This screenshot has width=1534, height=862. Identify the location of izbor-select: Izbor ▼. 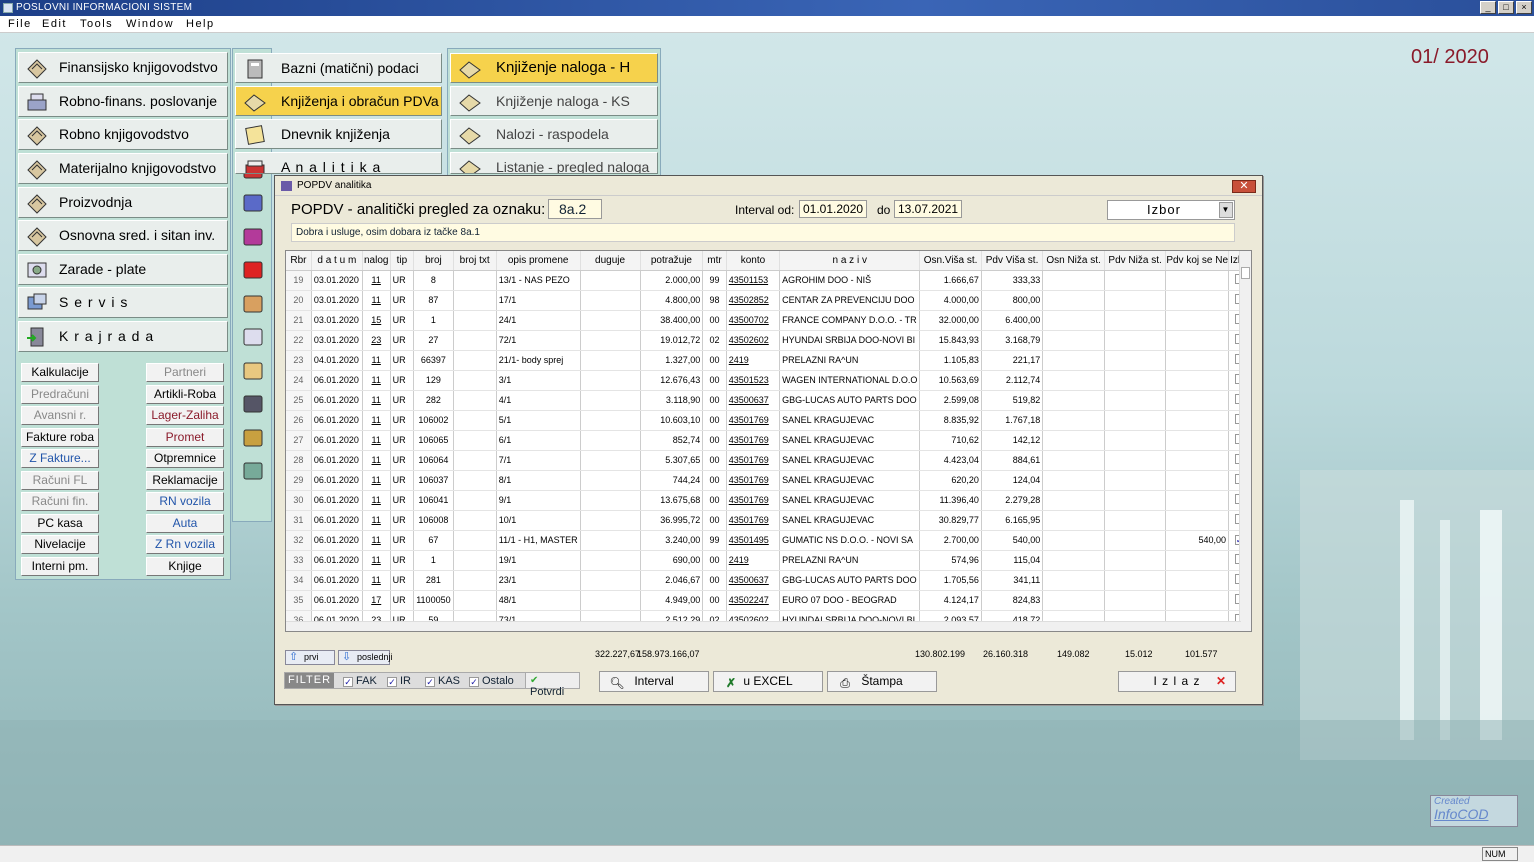
(1171, 210).